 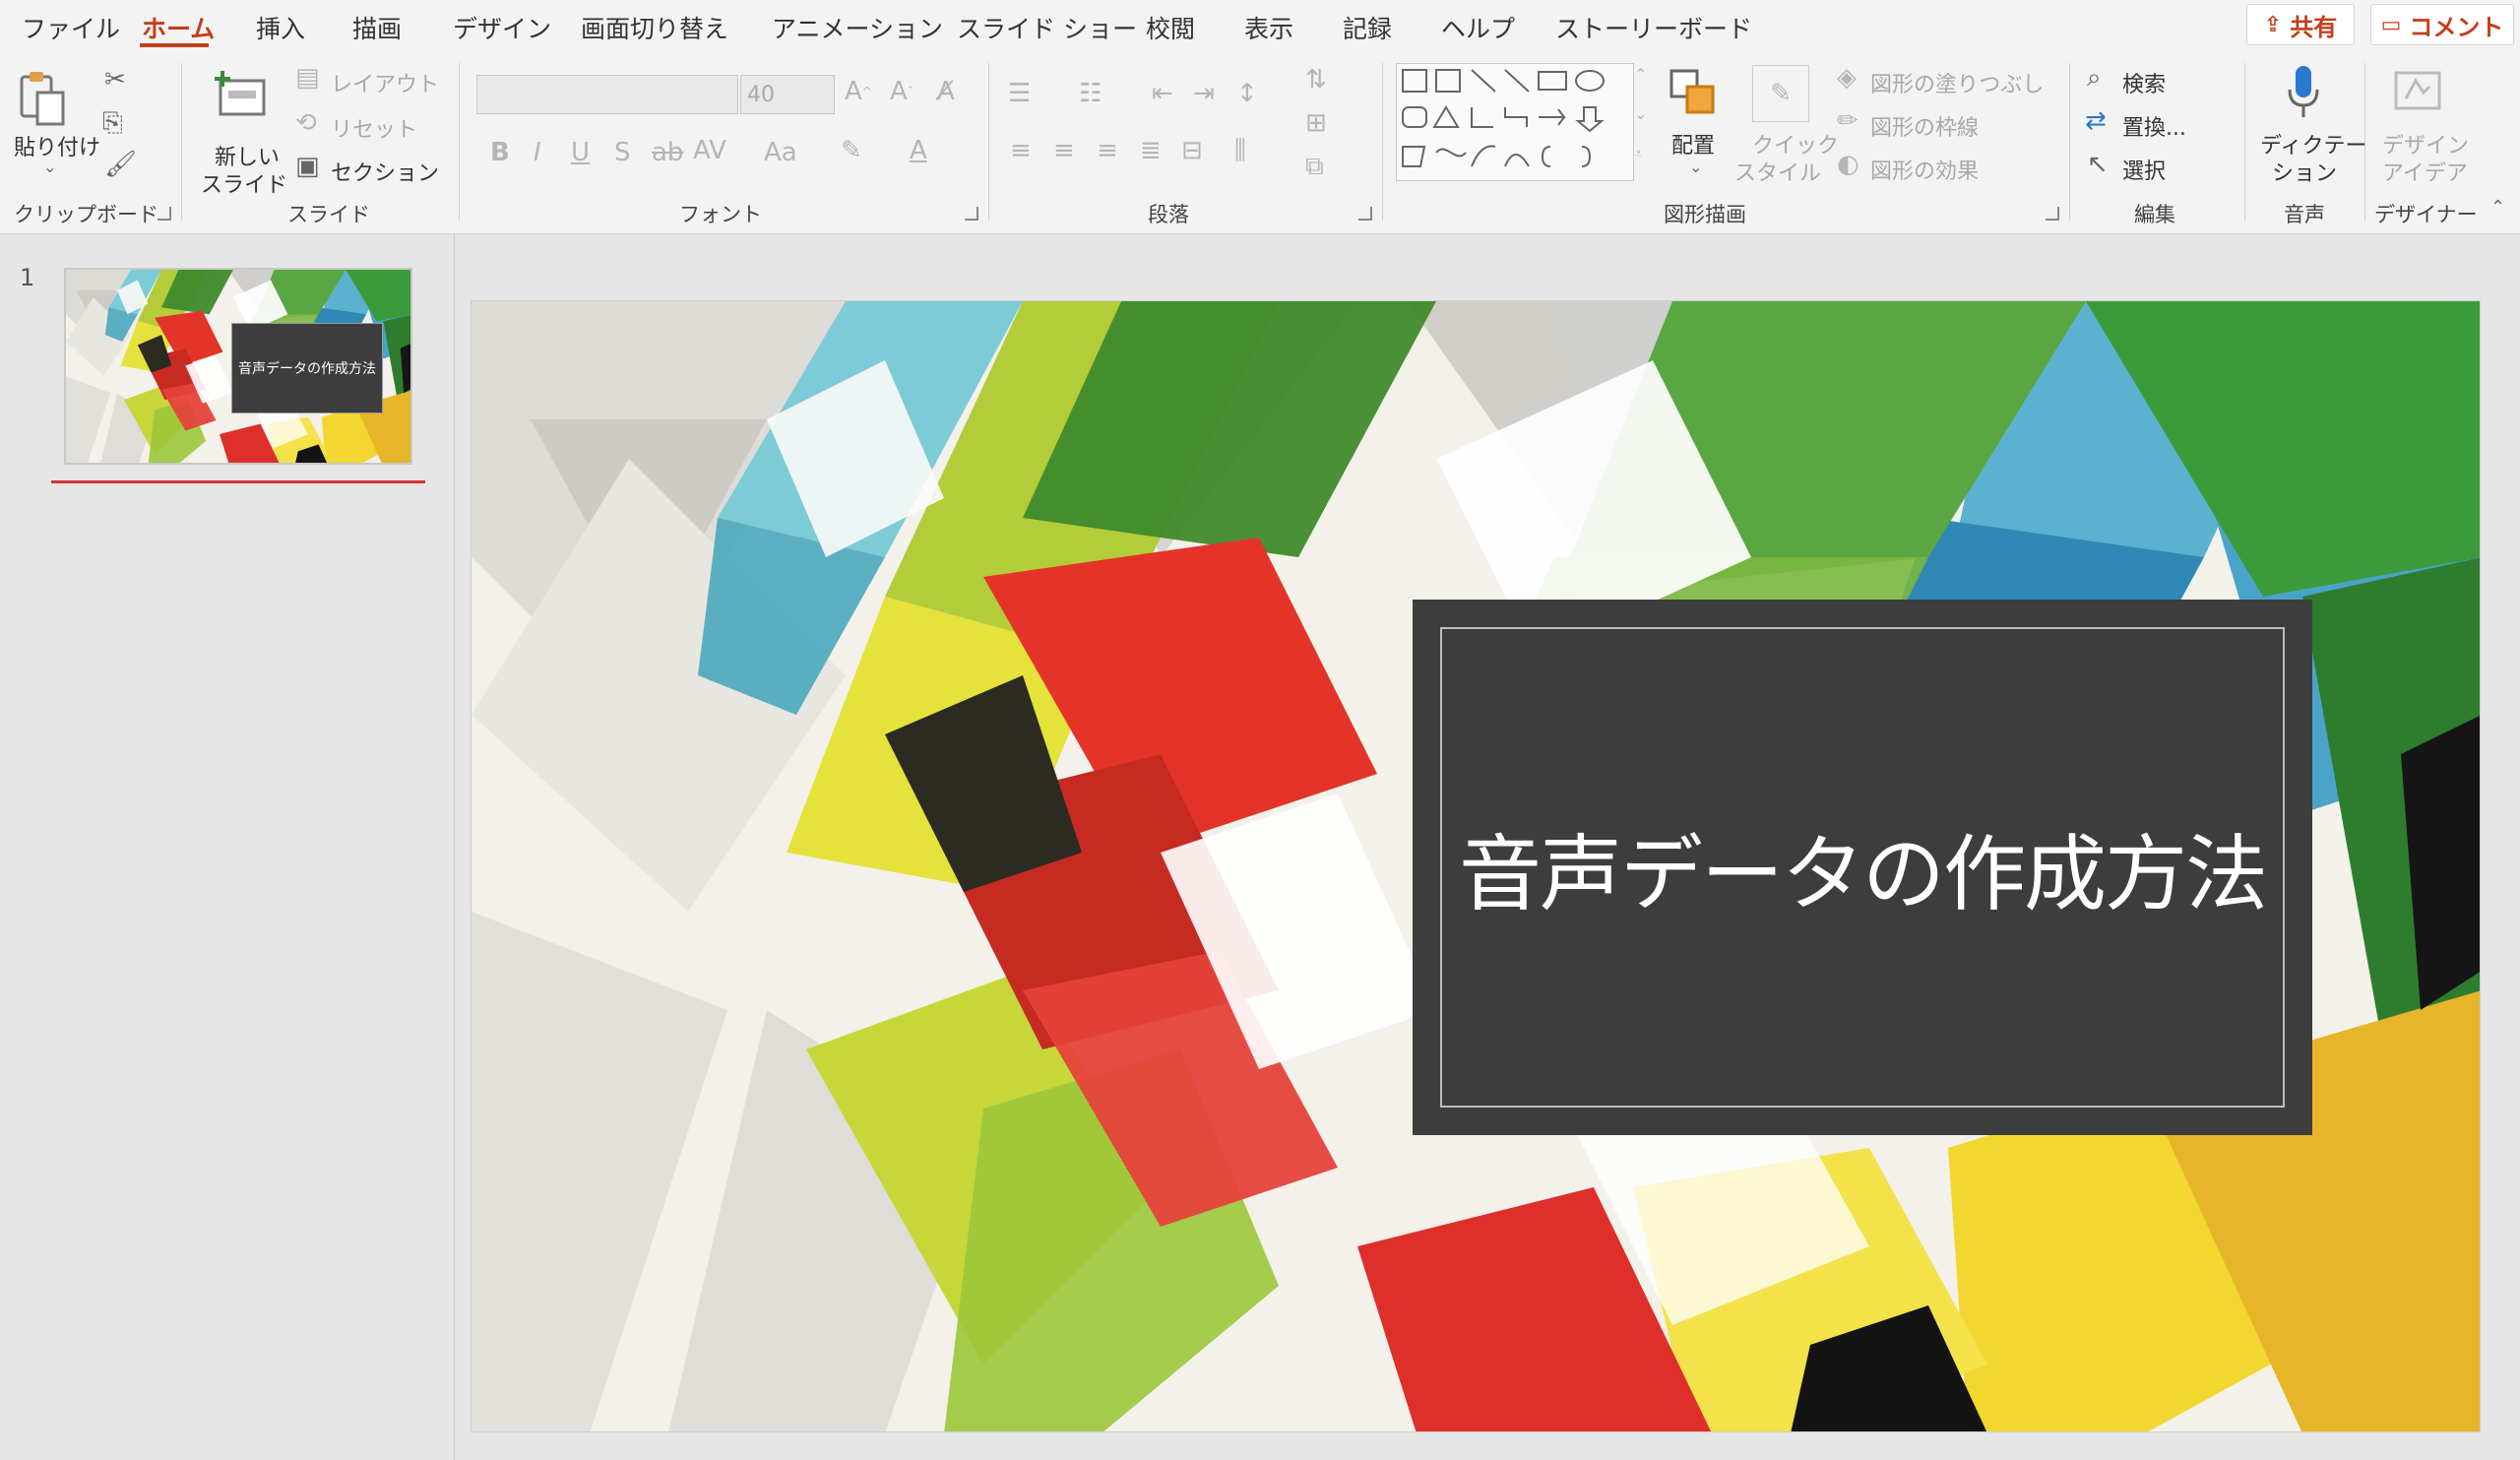 I want to click on columns-icon: ⫼, so click(x=1240, y=150).